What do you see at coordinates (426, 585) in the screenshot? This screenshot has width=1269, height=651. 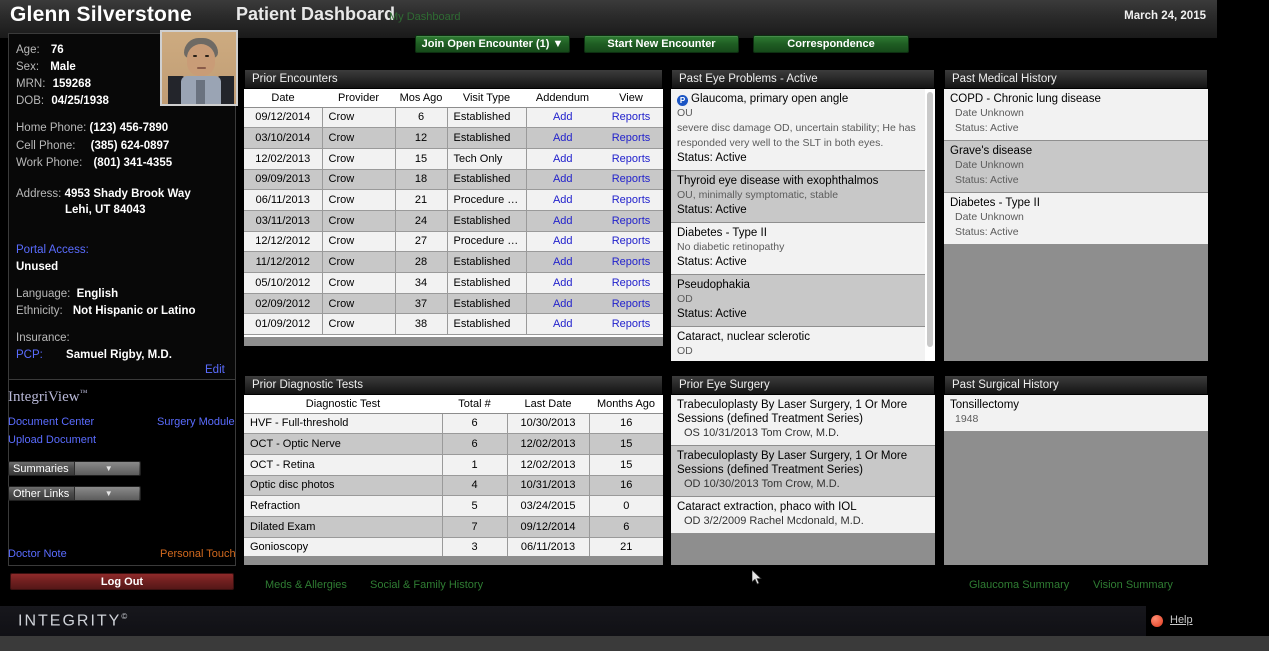 I see `social-family-history-link: Social & Family History` at bounding box center [426, 585].